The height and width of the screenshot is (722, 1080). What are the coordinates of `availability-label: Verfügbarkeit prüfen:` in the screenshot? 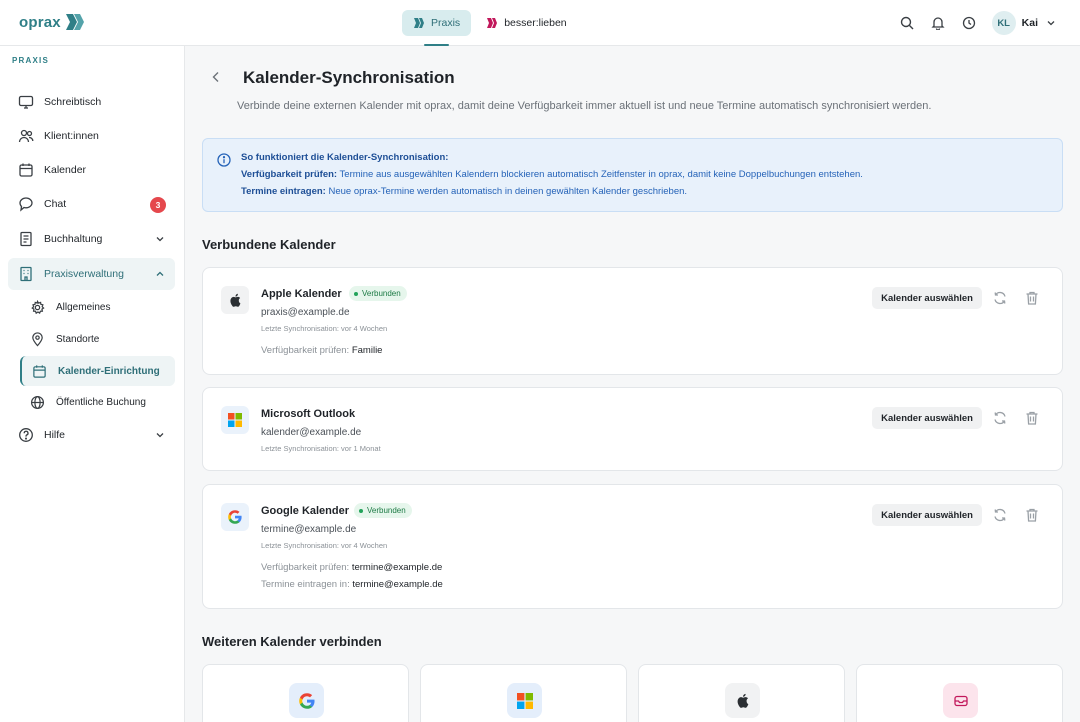 It's located at (305, 350).